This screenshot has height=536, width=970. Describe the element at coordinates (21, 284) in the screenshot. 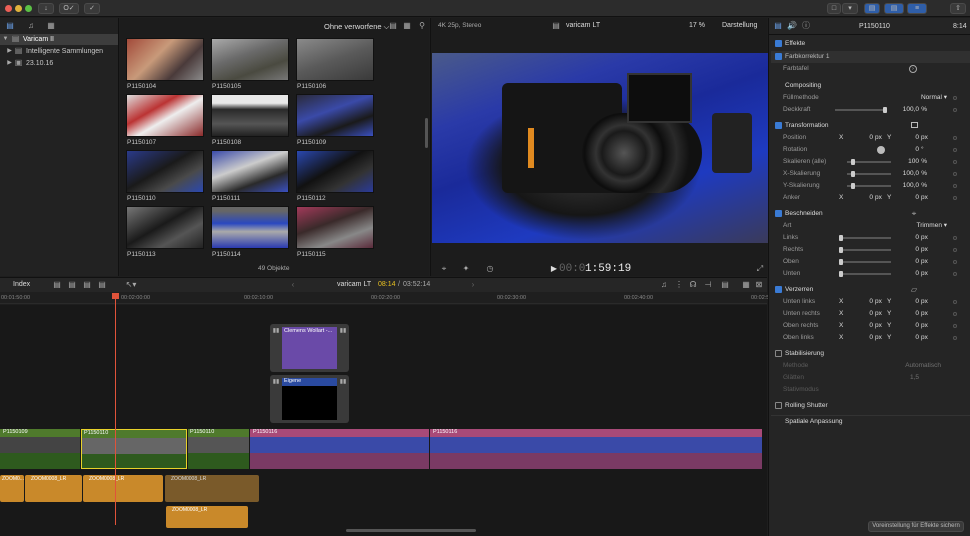

I see `index-button: Index` at that location.